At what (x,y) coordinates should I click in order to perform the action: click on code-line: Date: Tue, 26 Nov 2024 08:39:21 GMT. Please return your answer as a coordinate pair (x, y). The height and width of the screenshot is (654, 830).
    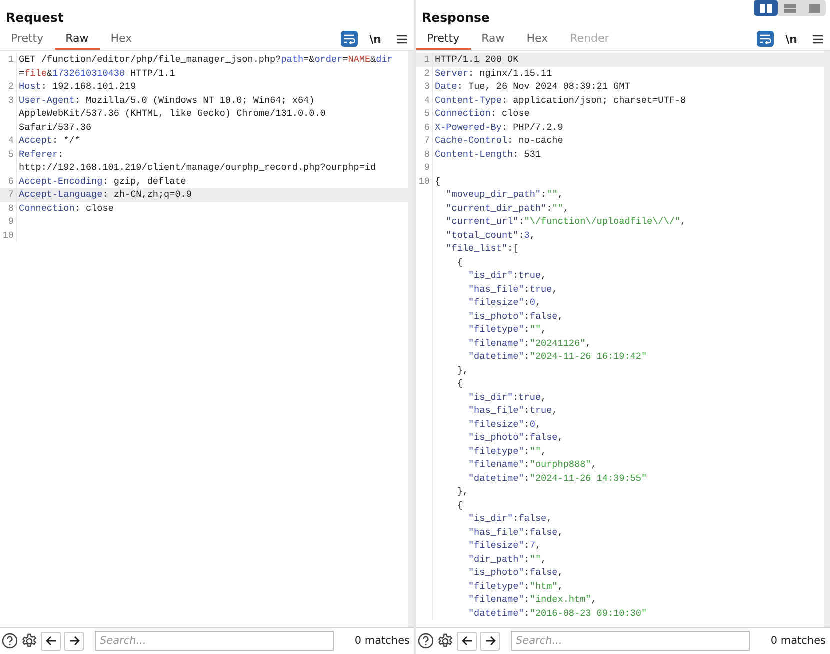
    Looking at the image, I should click on (532, 87).